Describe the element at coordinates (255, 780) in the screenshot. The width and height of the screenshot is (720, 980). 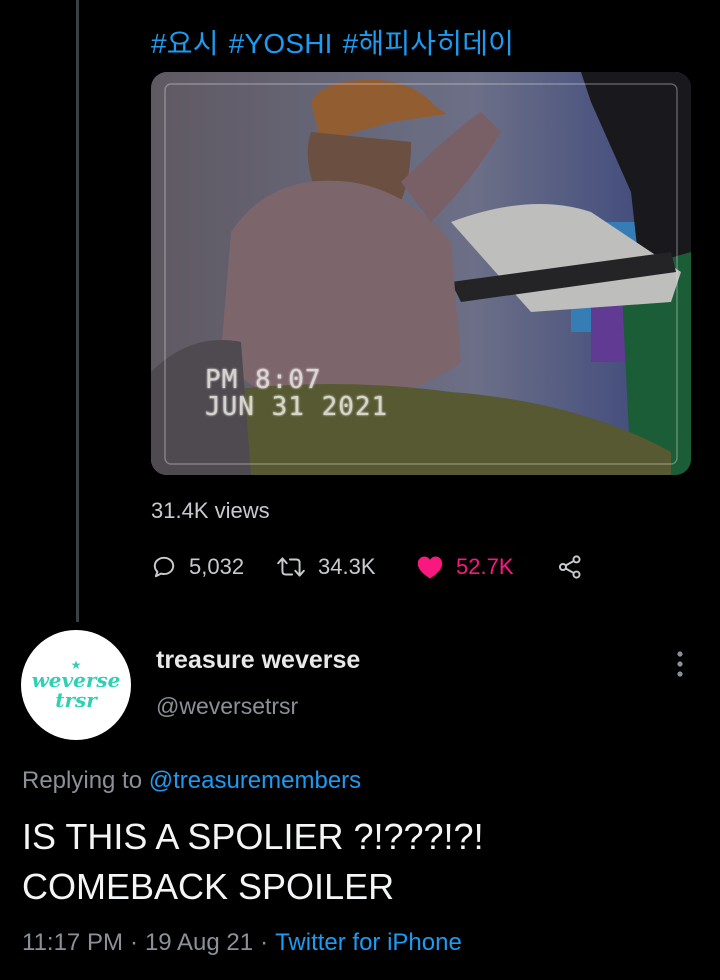
I see `replying-to-mention: @treasuremembers` at that location.